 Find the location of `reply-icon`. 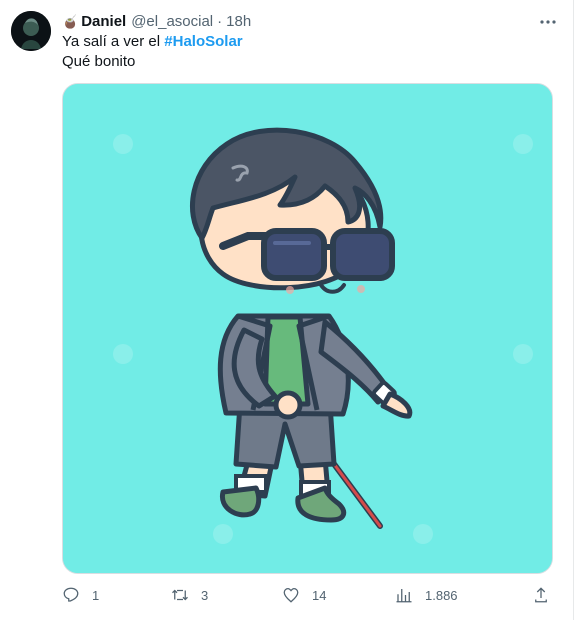

reply-icon is located at coordinates (71, 594).